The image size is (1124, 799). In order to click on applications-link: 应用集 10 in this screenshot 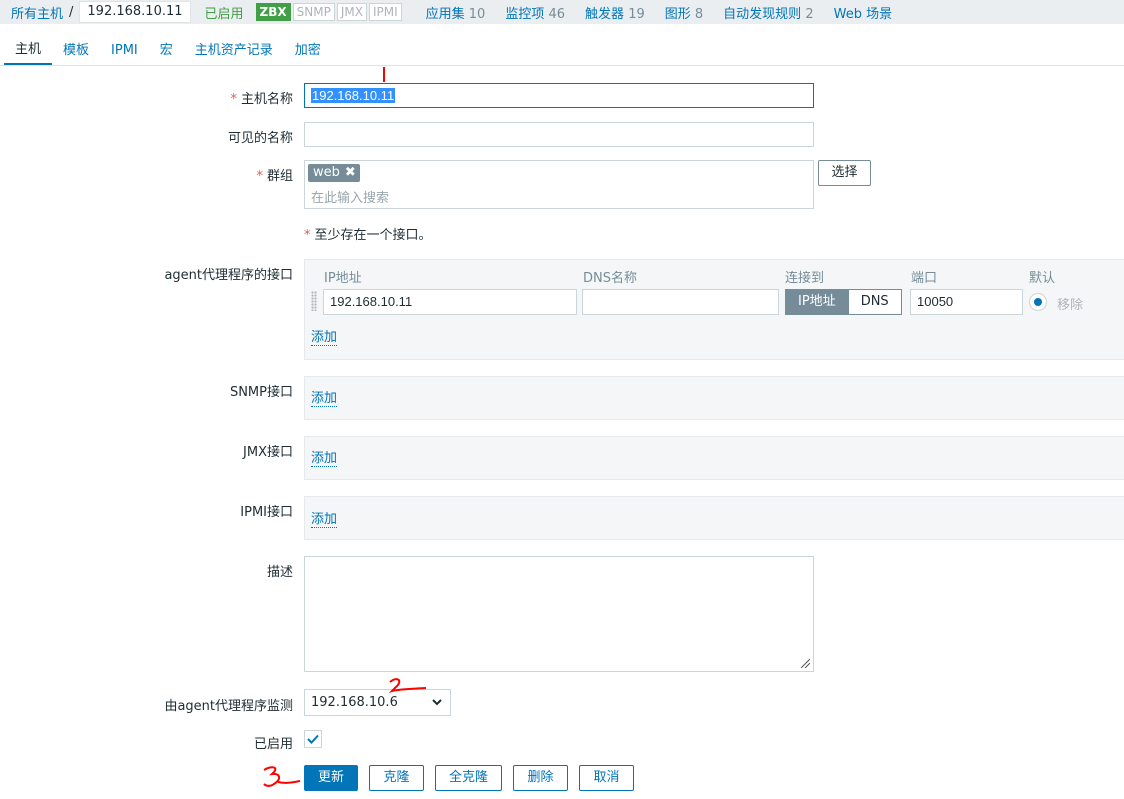, I will do `click(456, 12)`.